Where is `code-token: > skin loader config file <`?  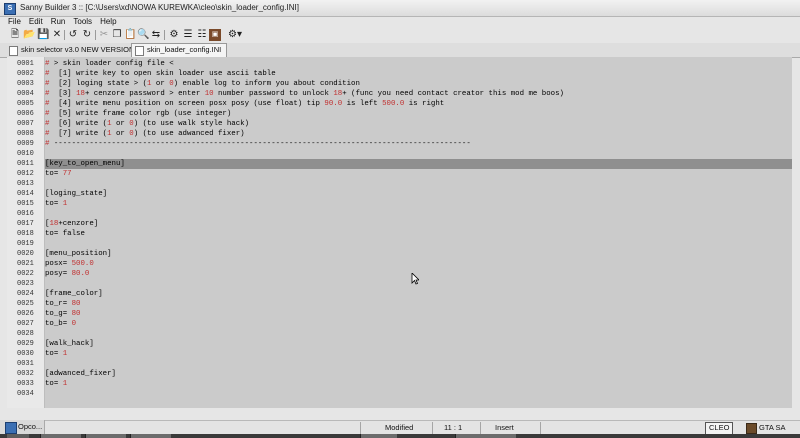 code-token: > skin loader config file < is located at coordinates (113, 64).